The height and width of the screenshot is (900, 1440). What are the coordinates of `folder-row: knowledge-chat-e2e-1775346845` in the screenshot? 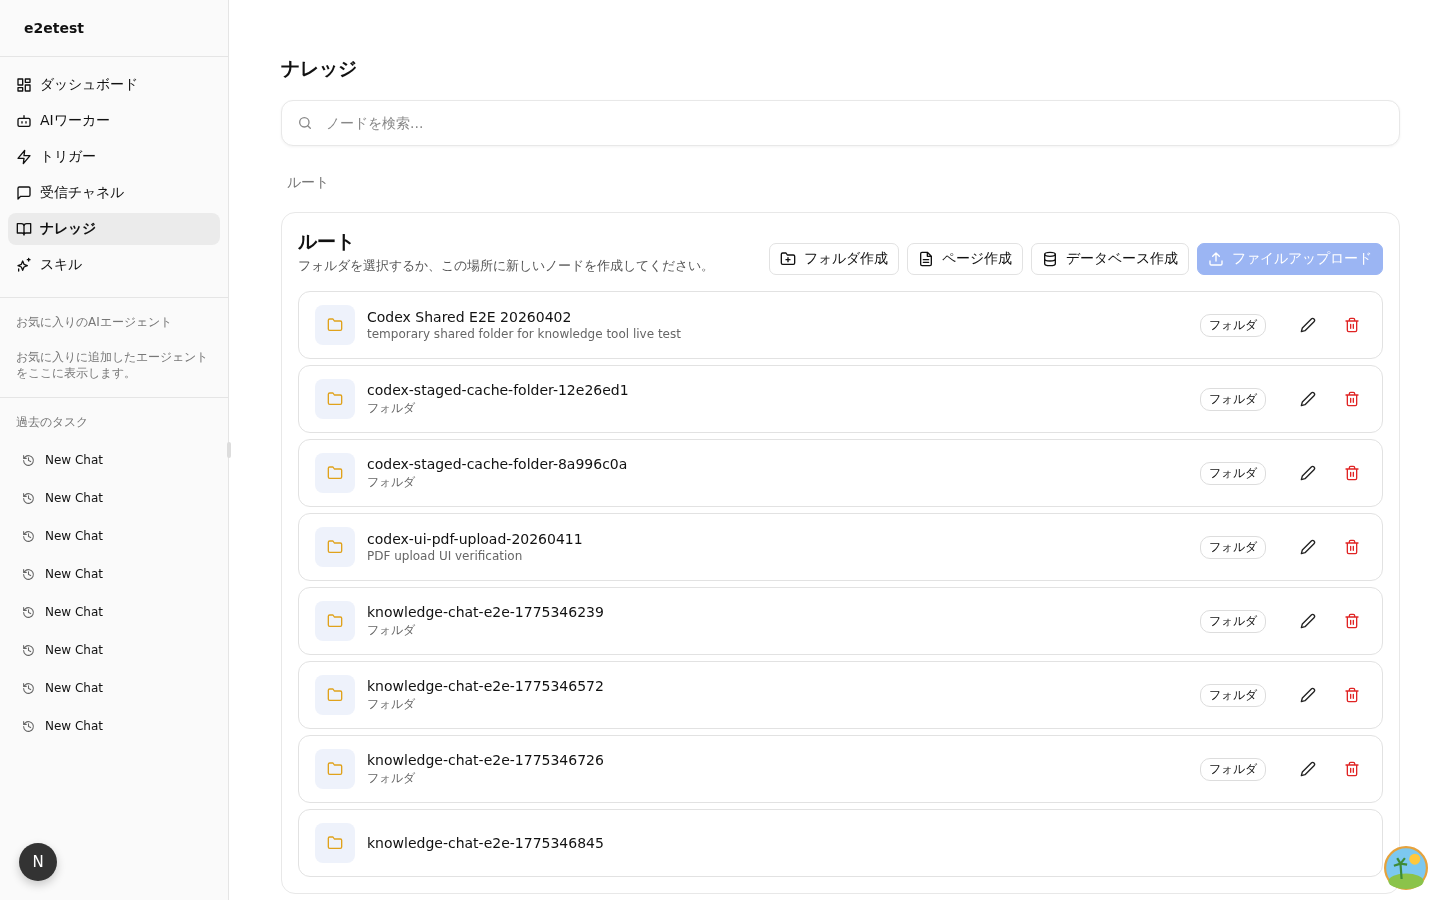 It's located at (840, 843).